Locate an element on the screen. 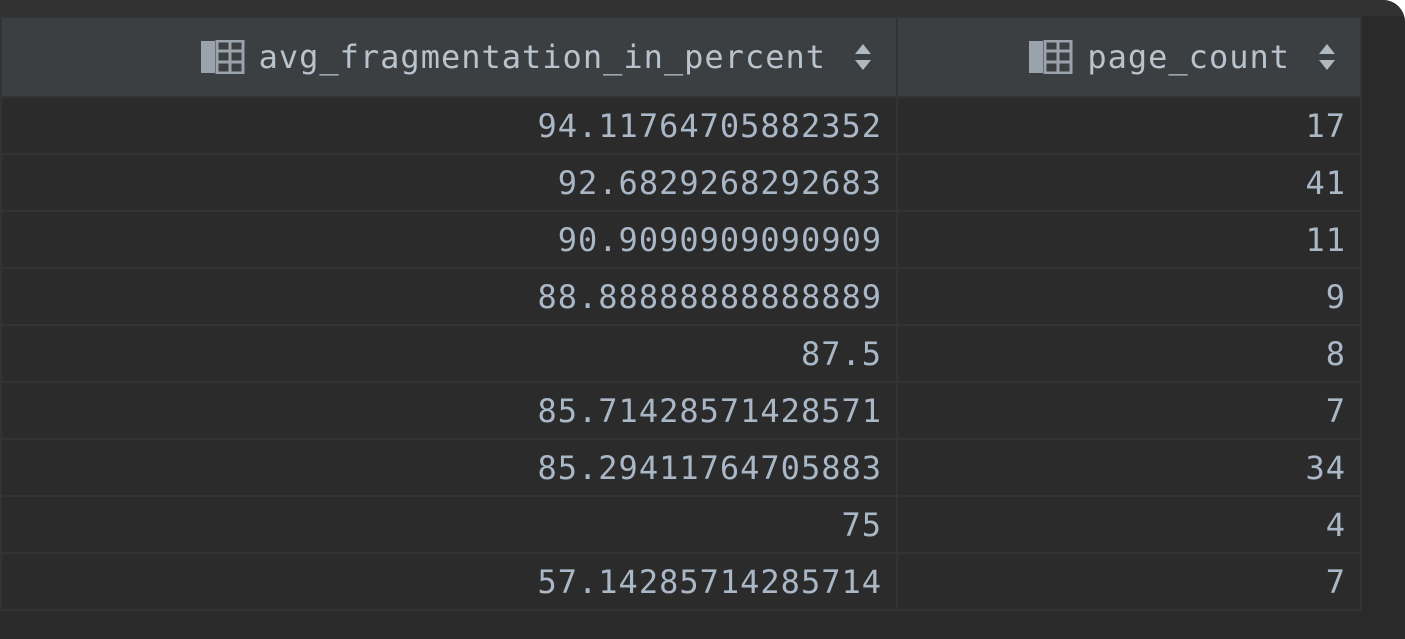  table-row: 87.5 8 is located at coordinates (681, 353).